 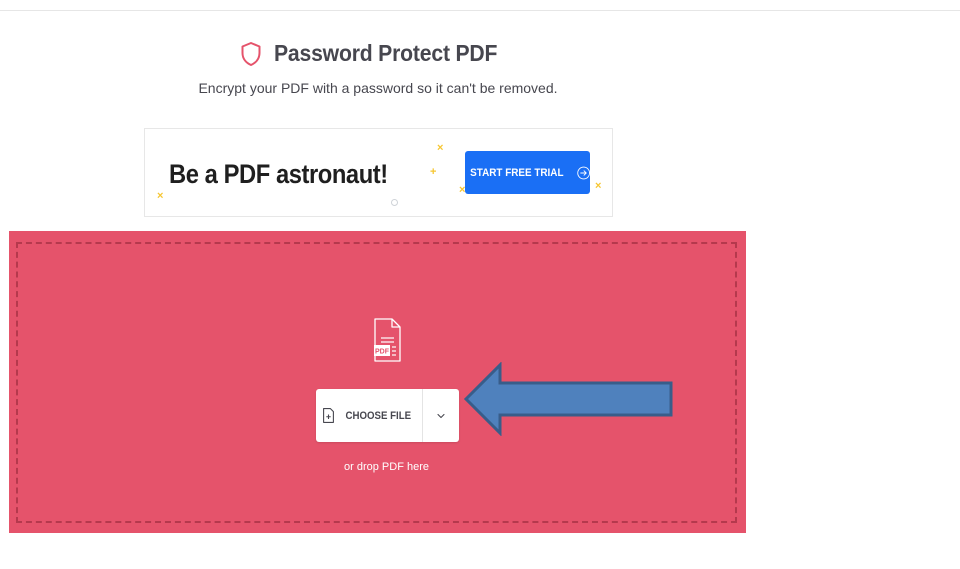 What do you see at coordinates (385, 53) in the screenshot?
I see `page-title: Password Protect PDF` at bounding box center [385, 53].